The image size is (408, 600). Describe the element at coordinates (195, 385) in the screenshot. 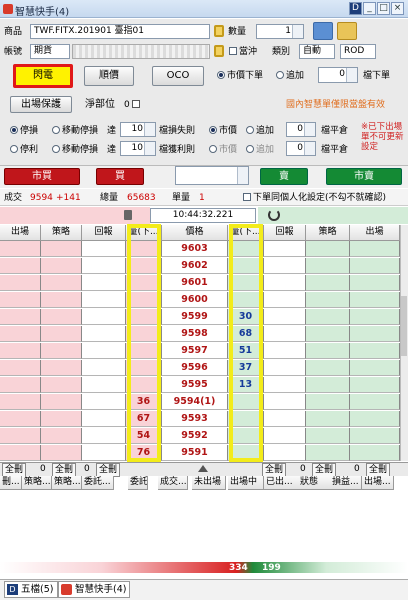

I see `cell-price: 9595` at that location.